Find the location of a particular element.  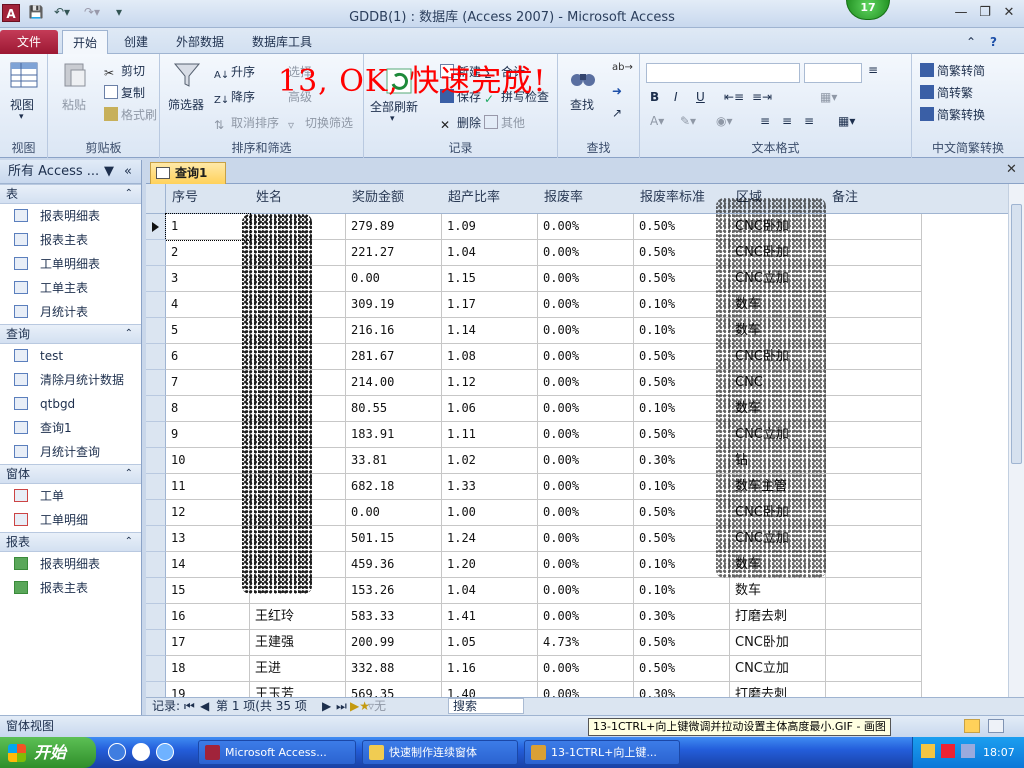

italic-icon: I is located at coordinates (676, 97).